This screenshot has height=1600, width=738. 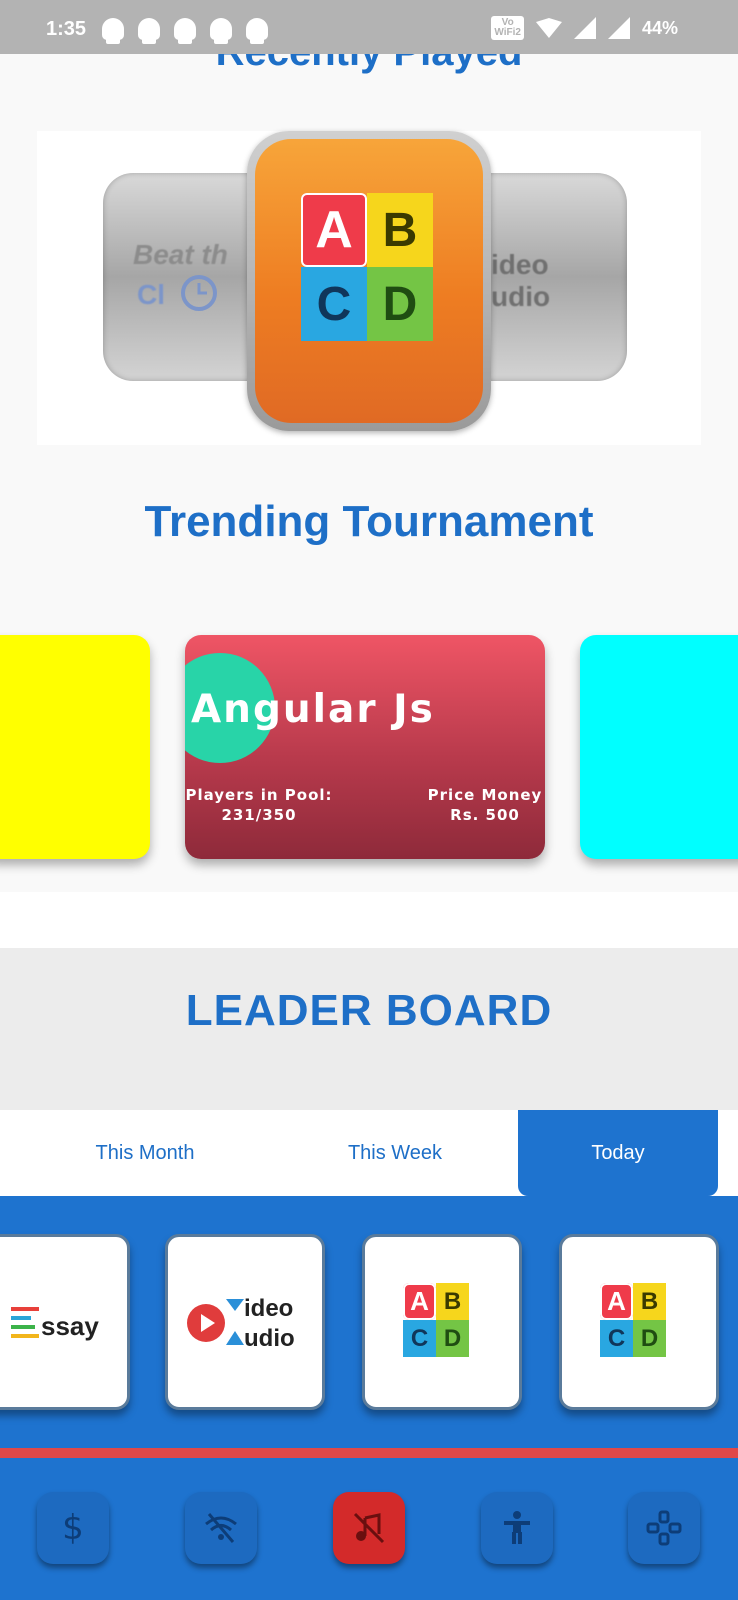 I want to click on tournament-name: Angular Js, so click(x=313, y=709).